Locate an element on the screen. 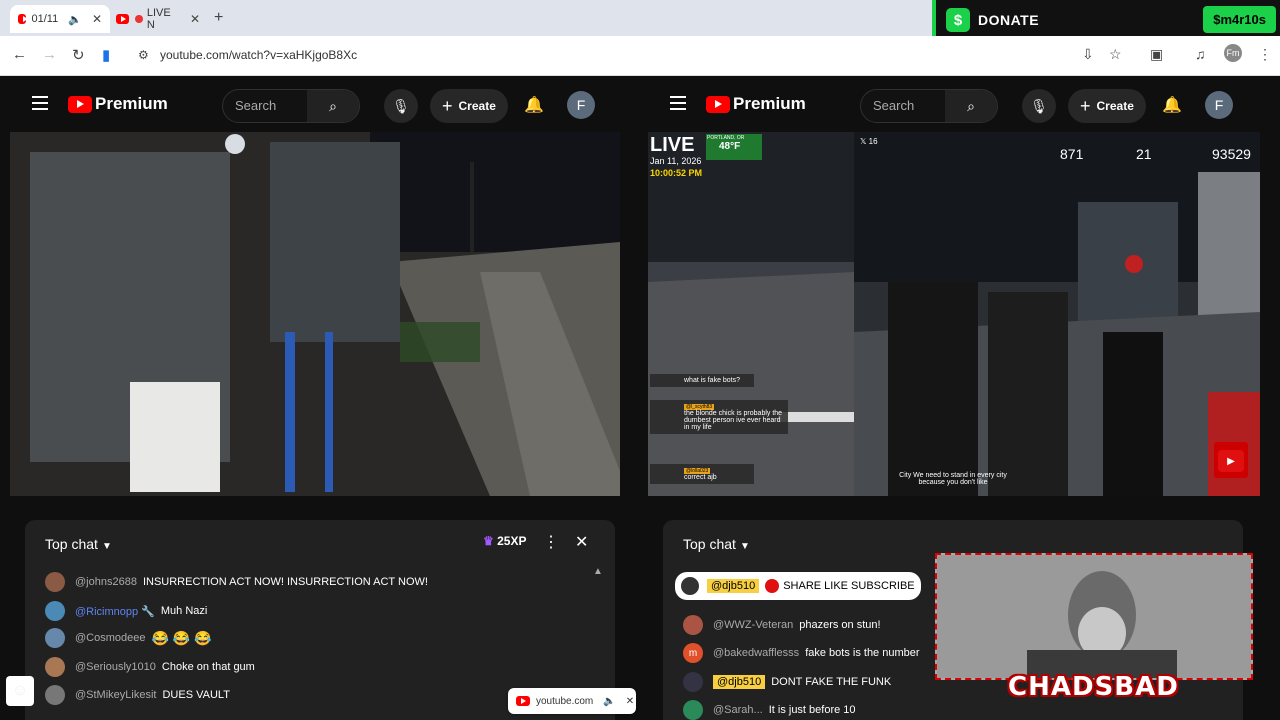  chat-message: @Sarah... It is just before 10 is located at coordinates (769, 710).